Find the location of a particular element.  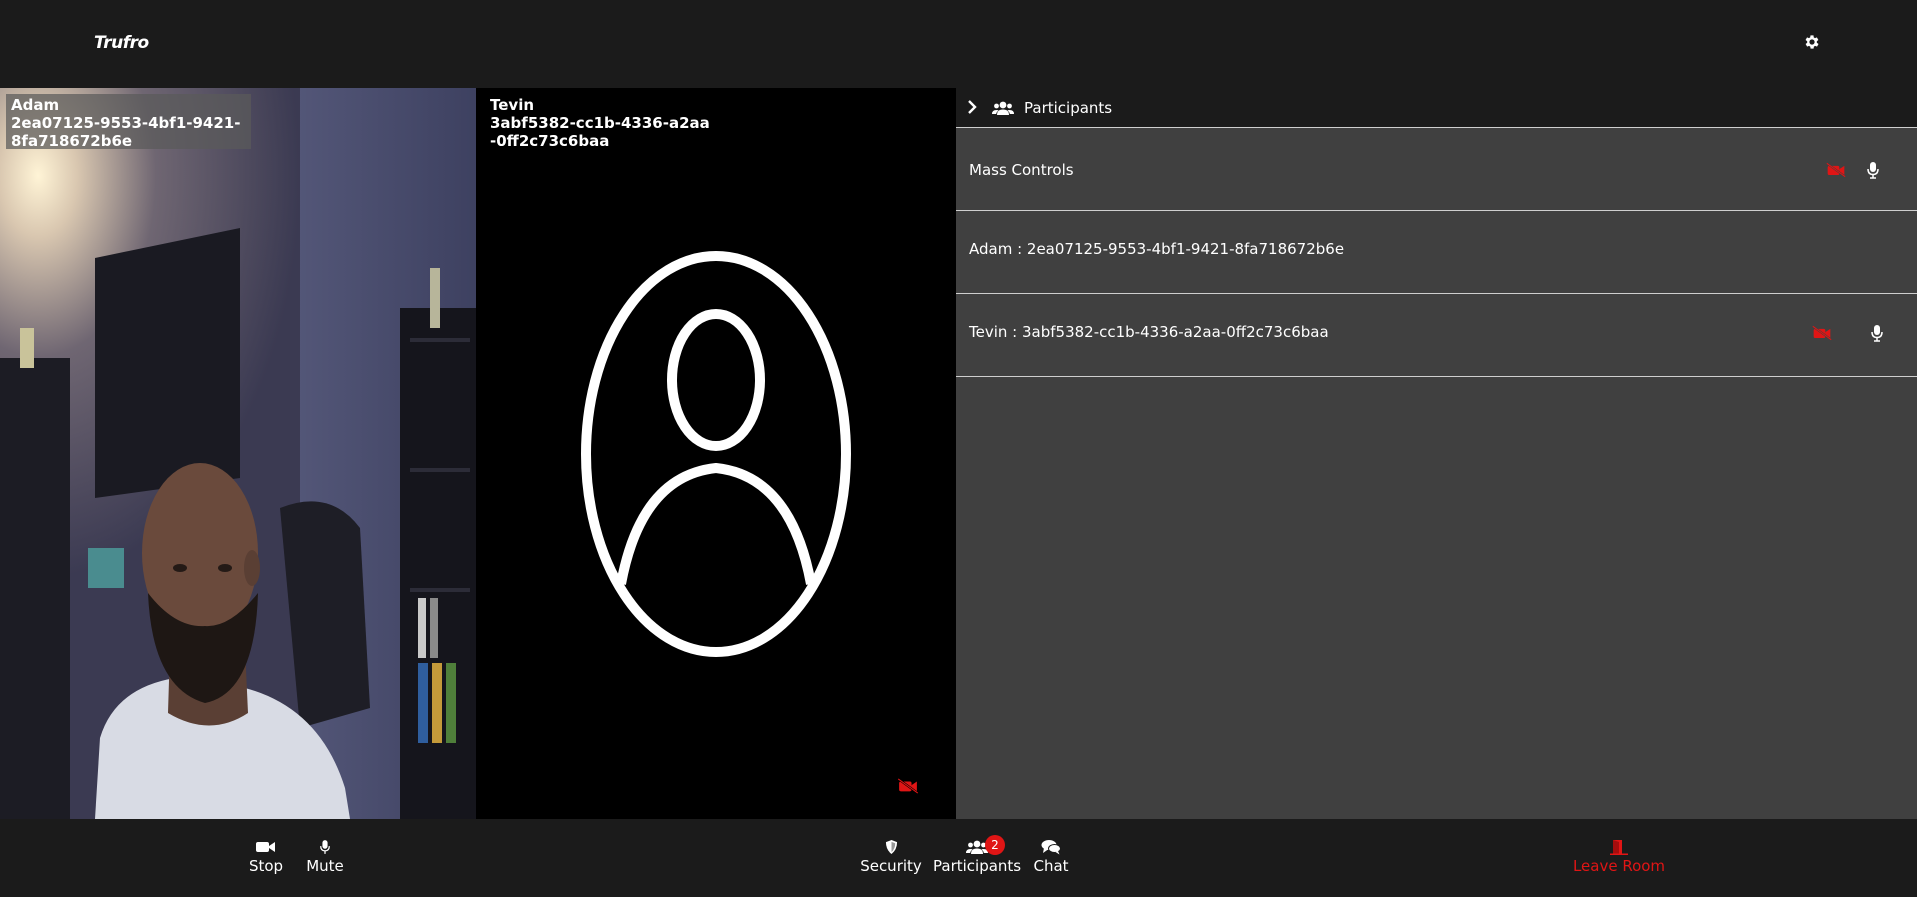

participant-id-adam: 2ea07125-9553-4bf1-9421-8fa718672b6e is located at coordinates (126, 132).